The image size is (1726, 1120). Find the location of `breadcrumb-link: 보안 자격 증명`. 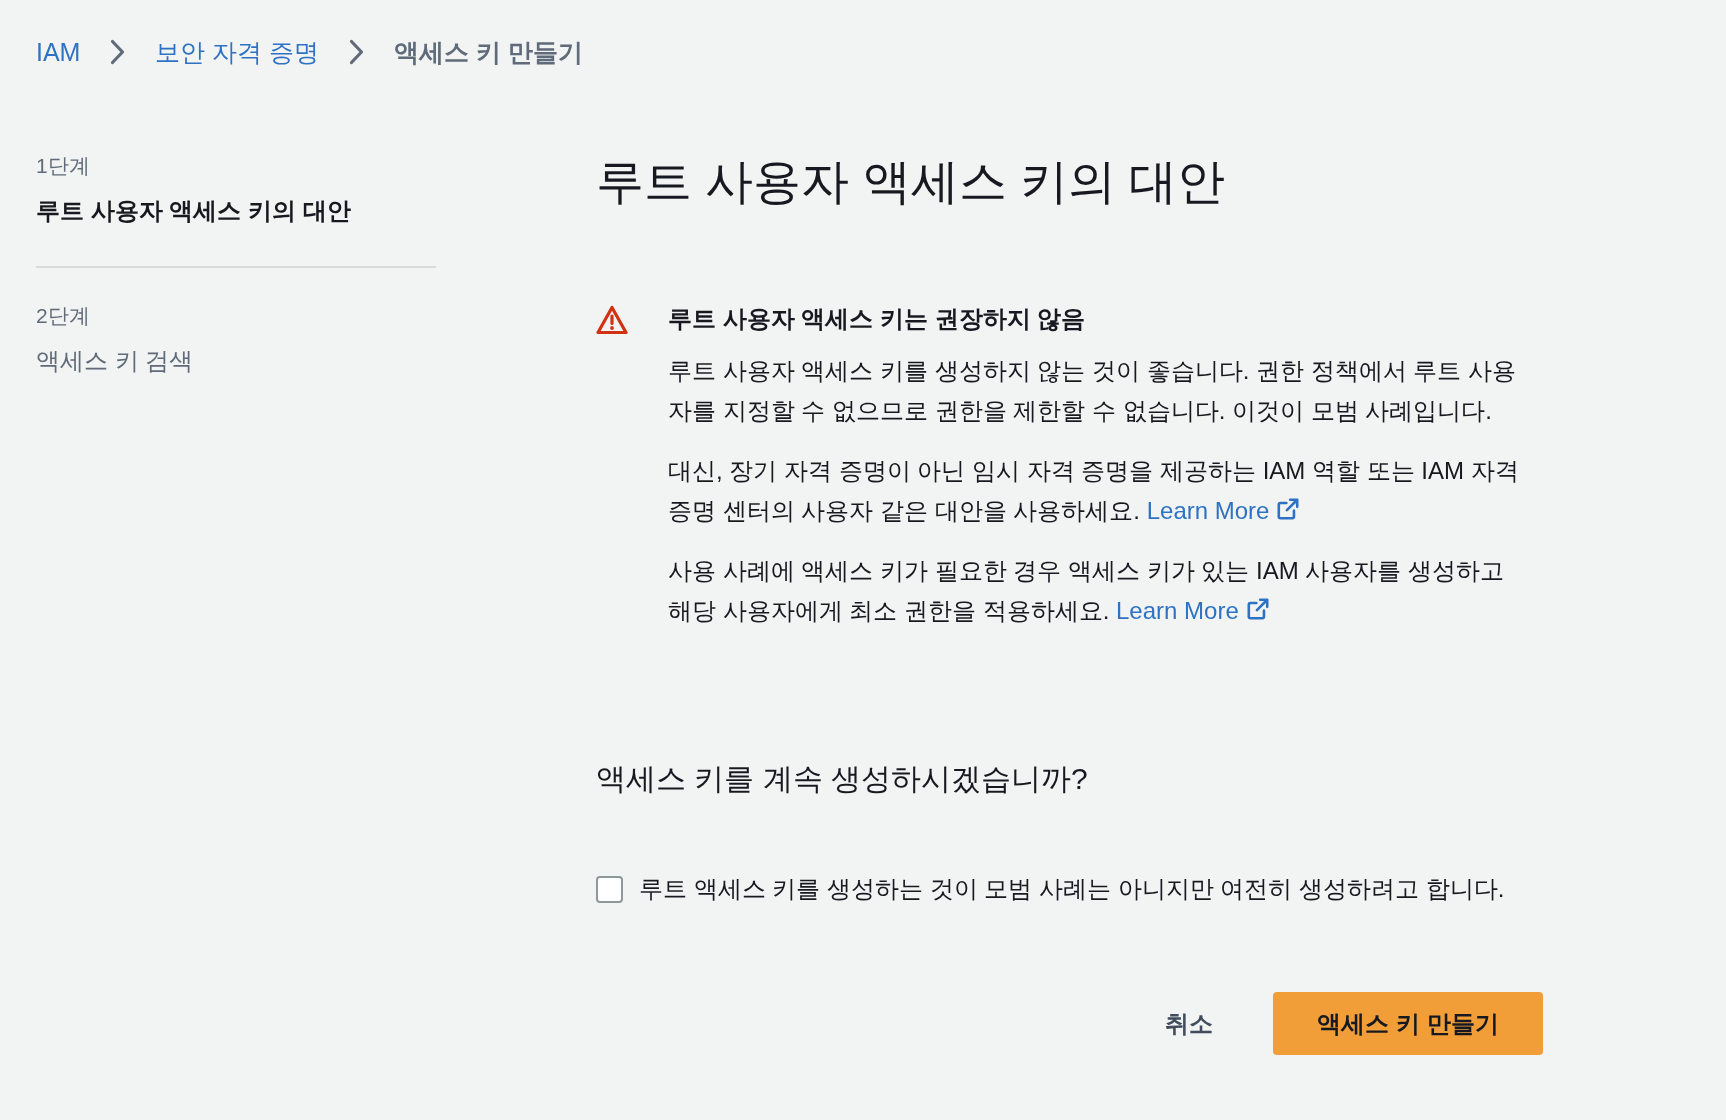

breadcrumb-link: 보안 자격 증명 is located at coordinates (237, 52).